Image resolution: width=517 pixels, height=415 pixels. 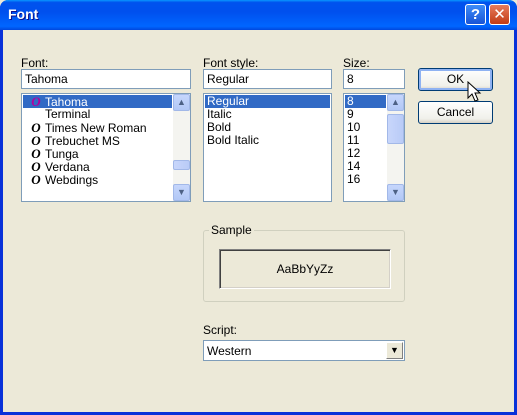 I want to click on close-button: ✕, so click(x=499, y=14).